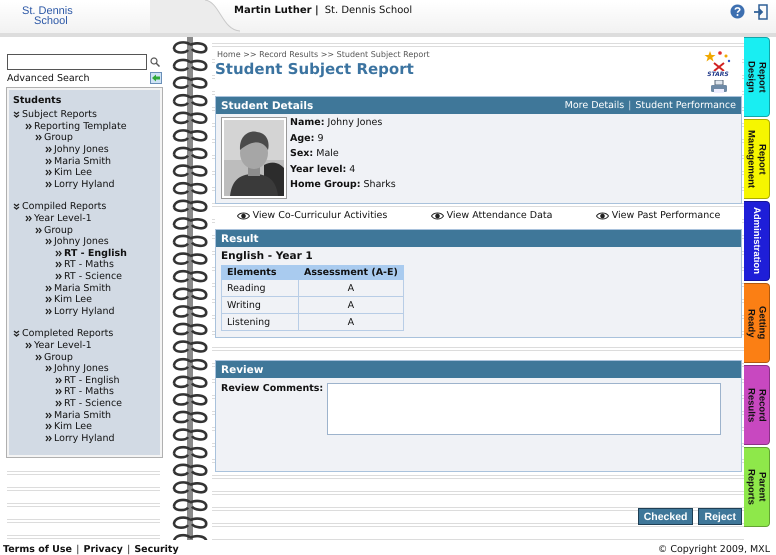 The width and height of the screenshot is (776, 555). What do you see at coordinates (343, 172) in the screenshot?
I see `detail-field: Year level: 4` at bounding box center [343, 172].